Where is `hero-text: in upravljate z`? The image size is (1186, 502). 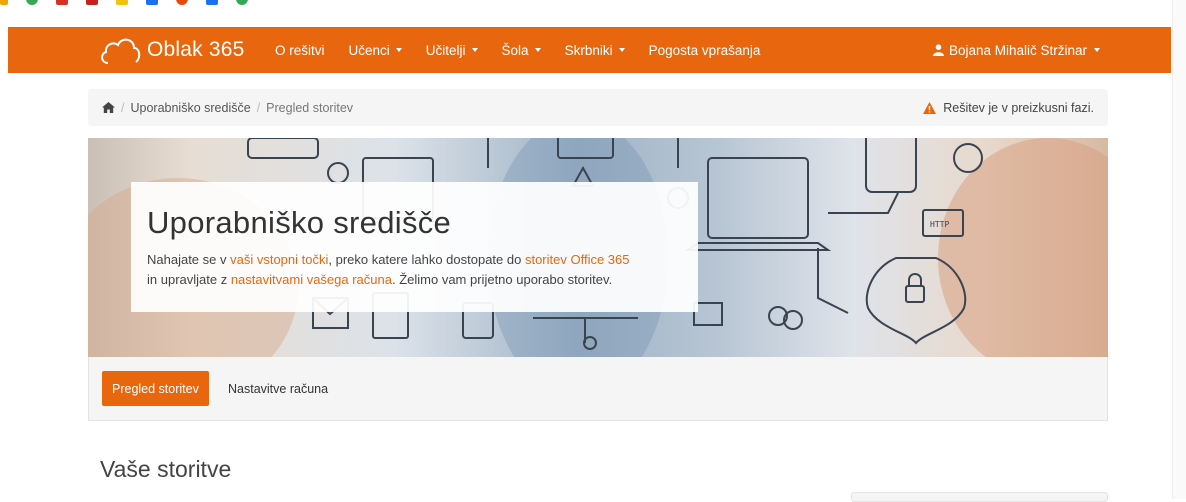
hero-text: in upravljate z is located at coordinates (189, 279).